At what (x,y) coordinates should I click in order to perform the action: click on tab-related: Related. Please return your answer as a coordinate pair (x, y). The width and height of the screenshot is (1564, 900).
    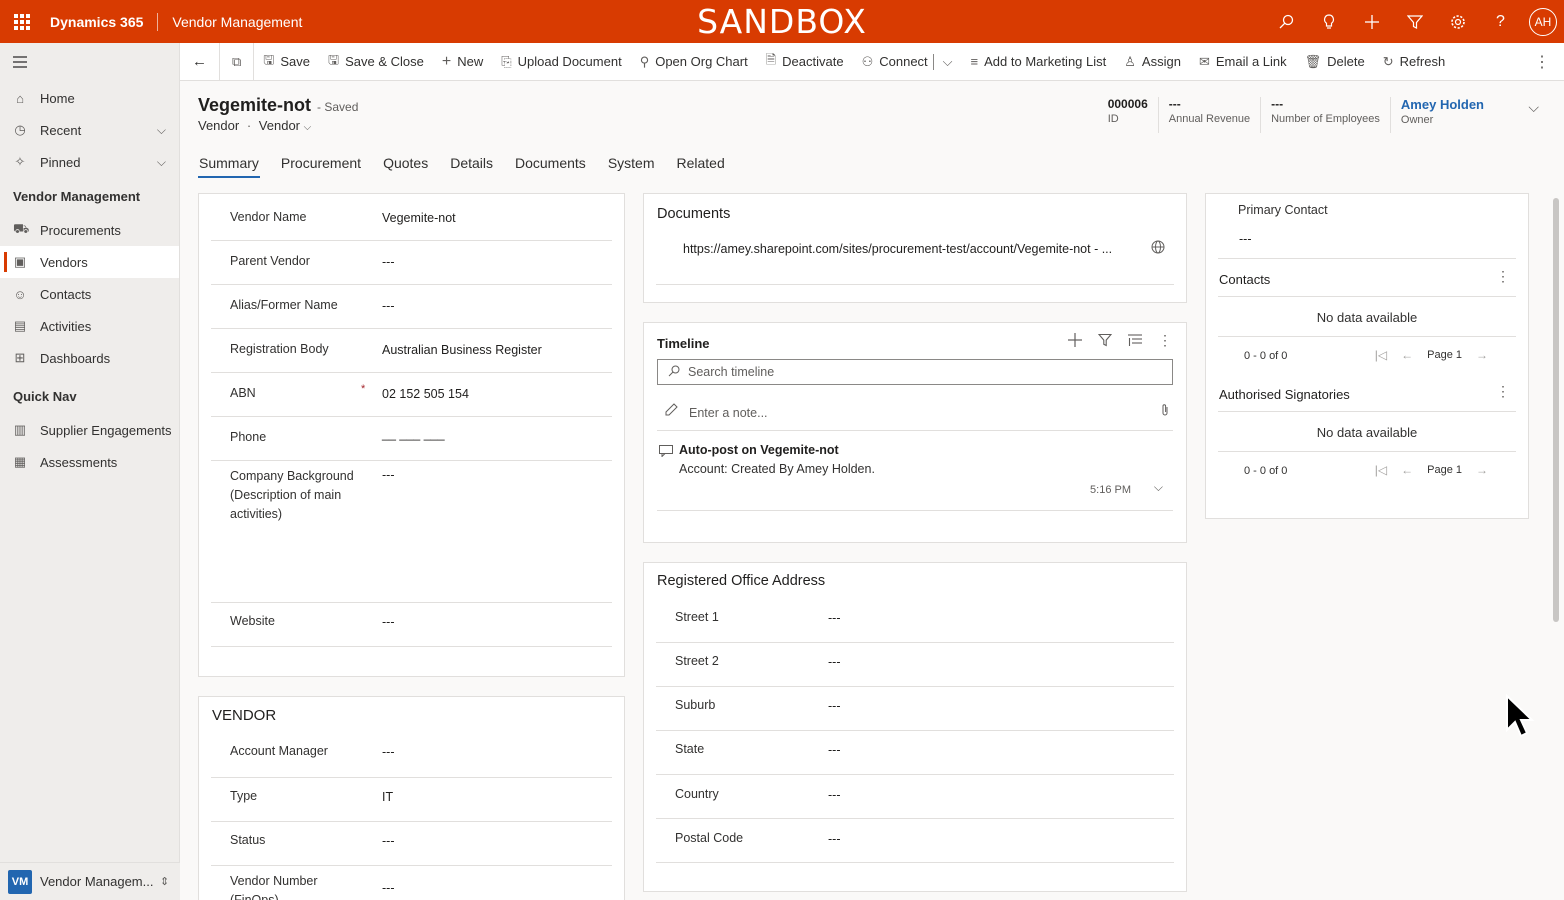
    Looking at the image, I should click on (701, 165).